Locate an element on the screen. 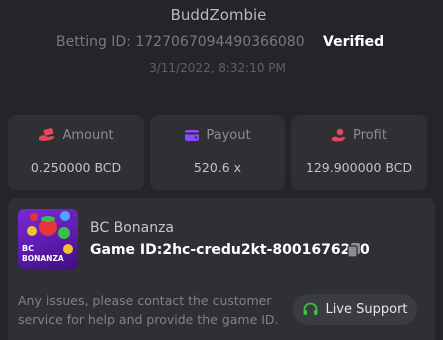  game-id: Game ID:2hc-credu2kt-8001676230 is located at coordinates (230, 250).